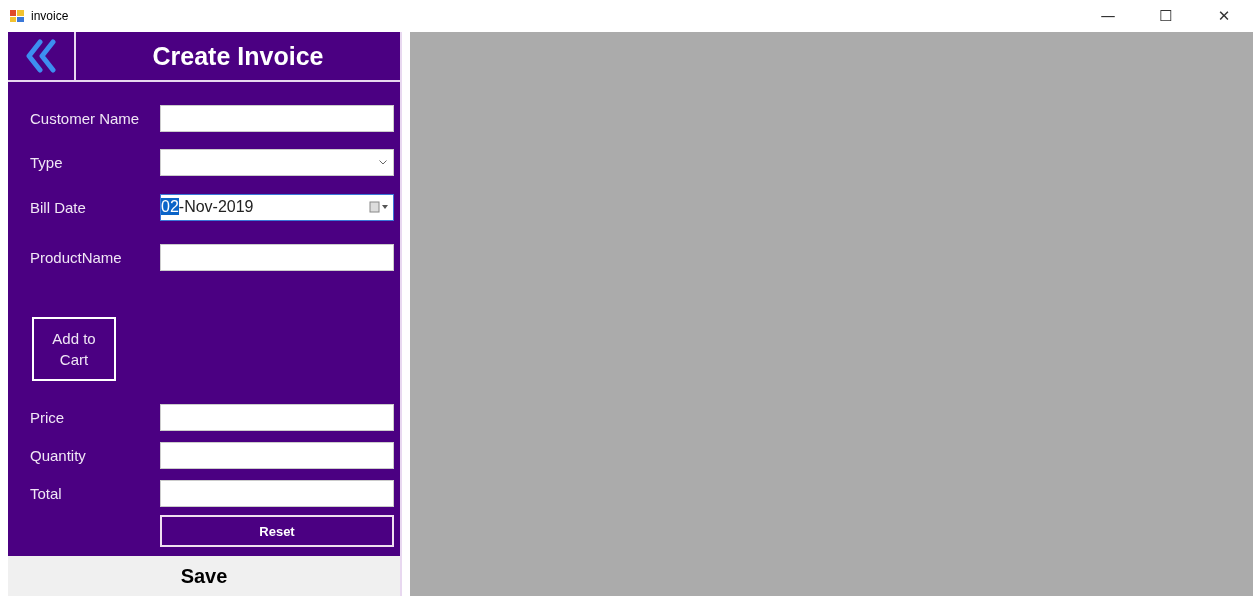  Describe the element at coordinates (238, 56) in the screenshot. I see `page-title: Create Invoice` at that location.